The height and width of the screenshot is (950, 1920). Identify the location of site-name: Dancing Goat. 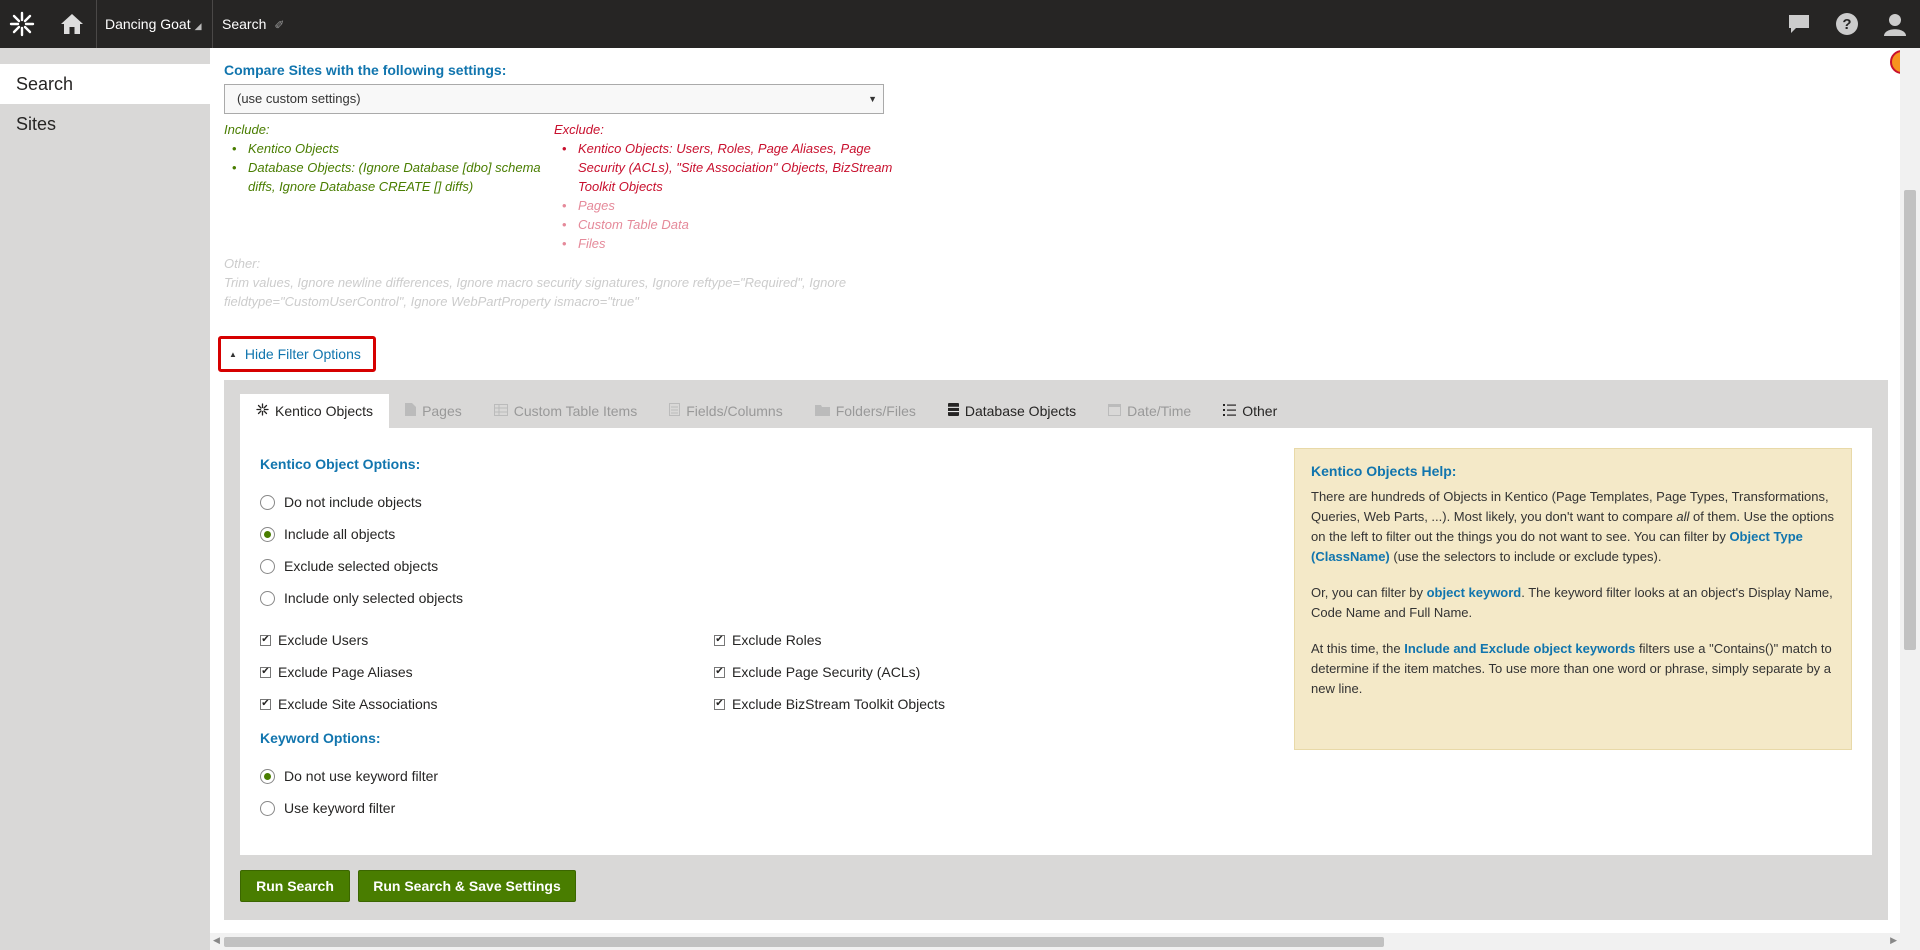
(148, 24).